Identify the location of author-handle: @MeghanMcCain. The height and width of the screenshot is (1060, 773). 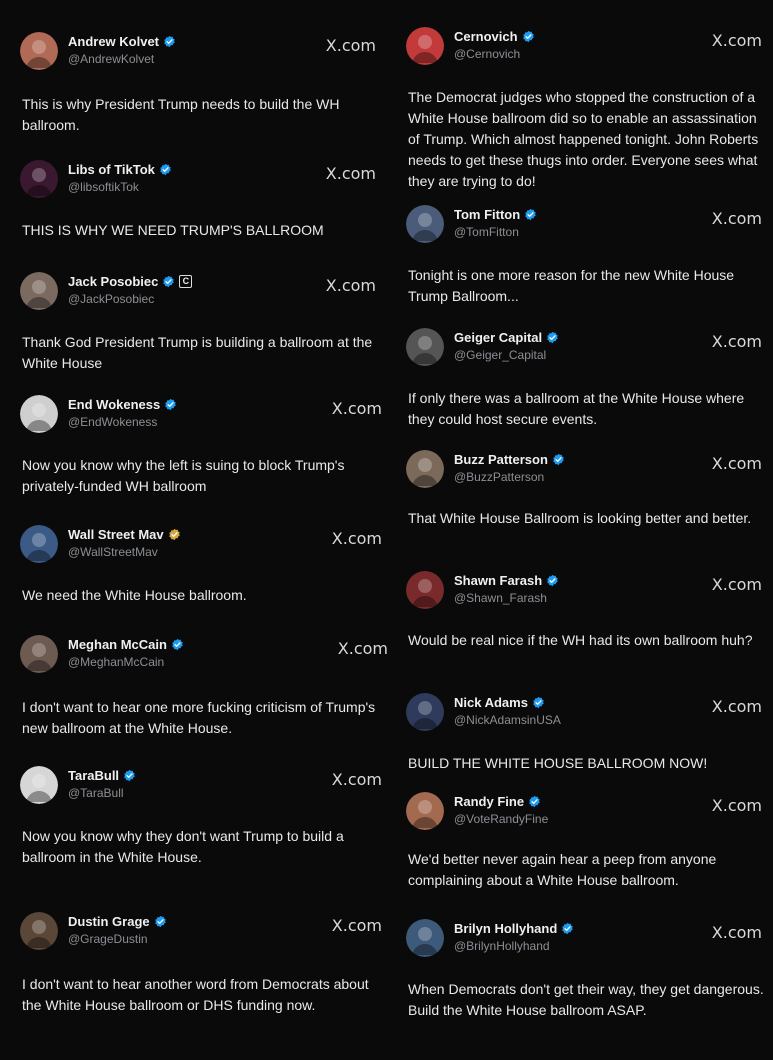
(116, 662).